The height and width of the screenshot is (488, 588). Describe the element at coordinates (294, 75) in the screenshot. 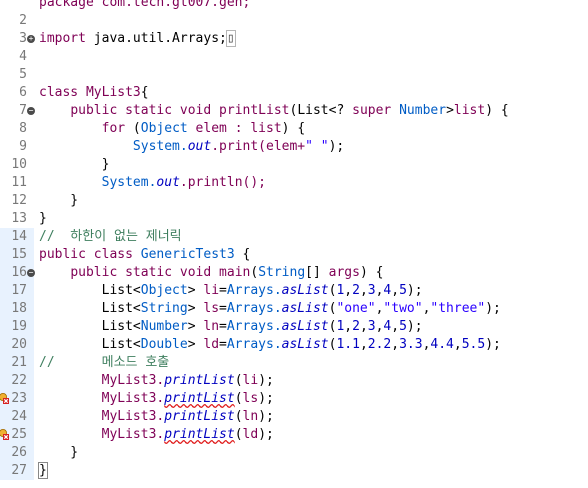

I see `code-line: 5` at that location.